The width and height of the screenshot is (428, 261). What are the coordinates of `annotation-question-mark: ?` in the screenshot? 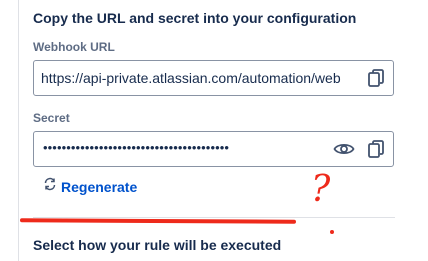 It's located at (321, 189).